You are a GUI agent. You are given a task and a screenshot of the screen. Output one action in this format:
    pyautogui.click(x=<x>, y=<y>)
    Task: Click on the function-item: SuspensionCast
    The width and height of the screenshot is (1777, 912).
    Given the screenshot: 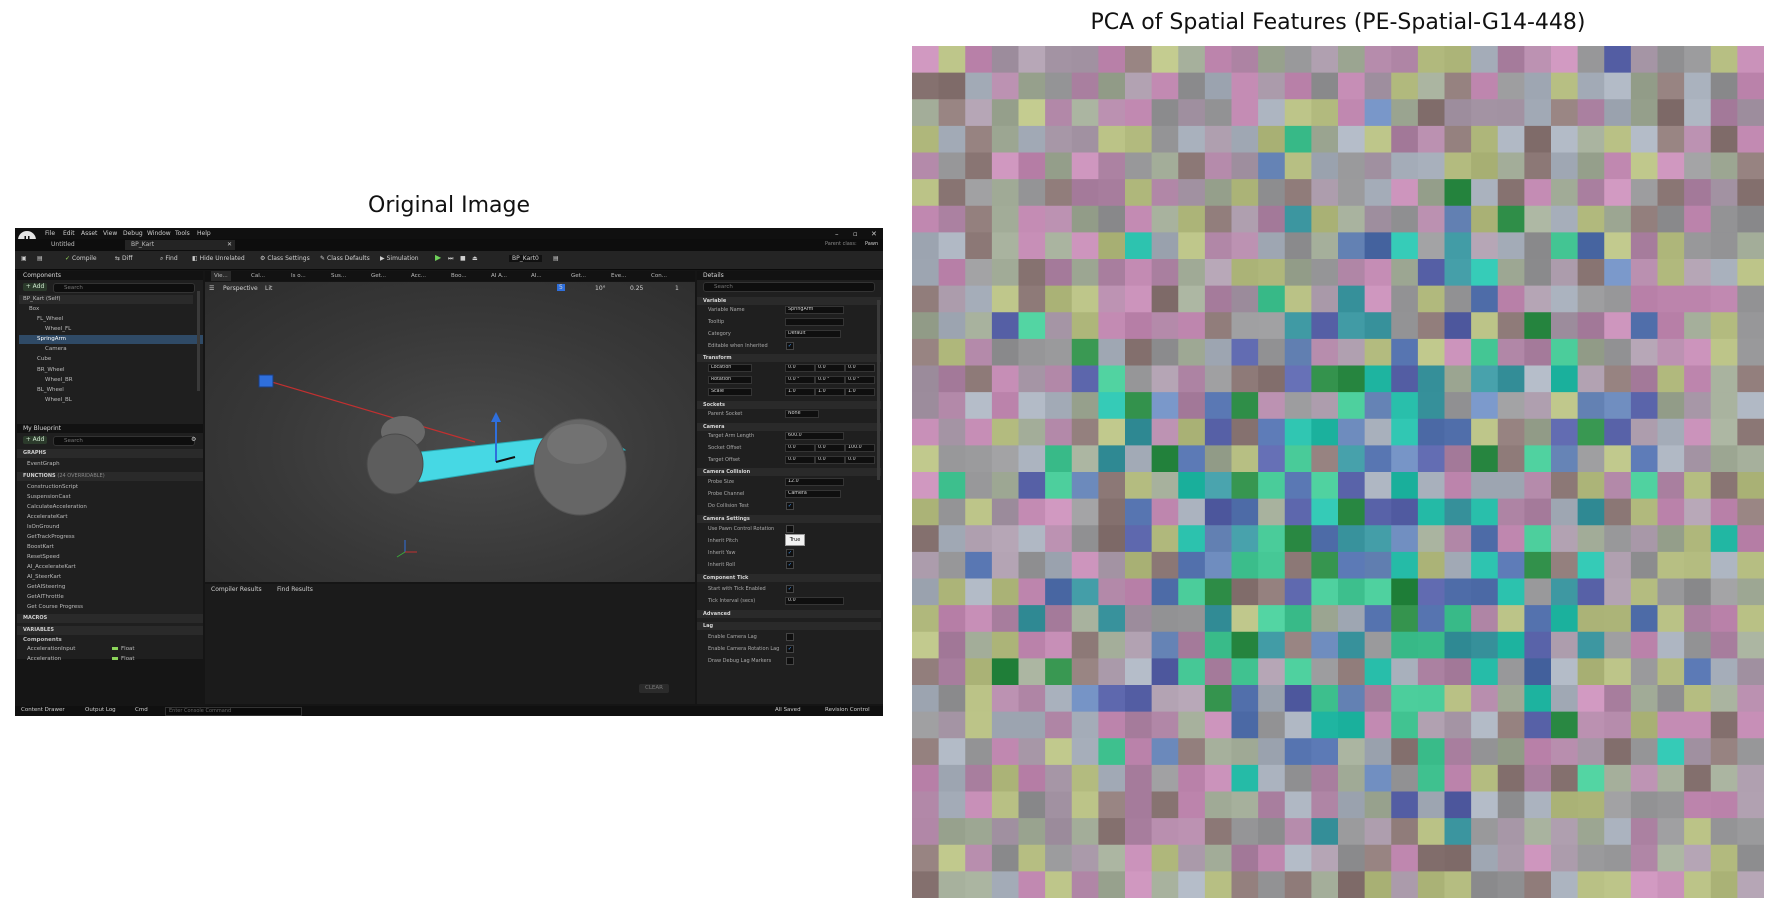 What is the action you would take?
    pyautogui.click(x=49, y=497)
    